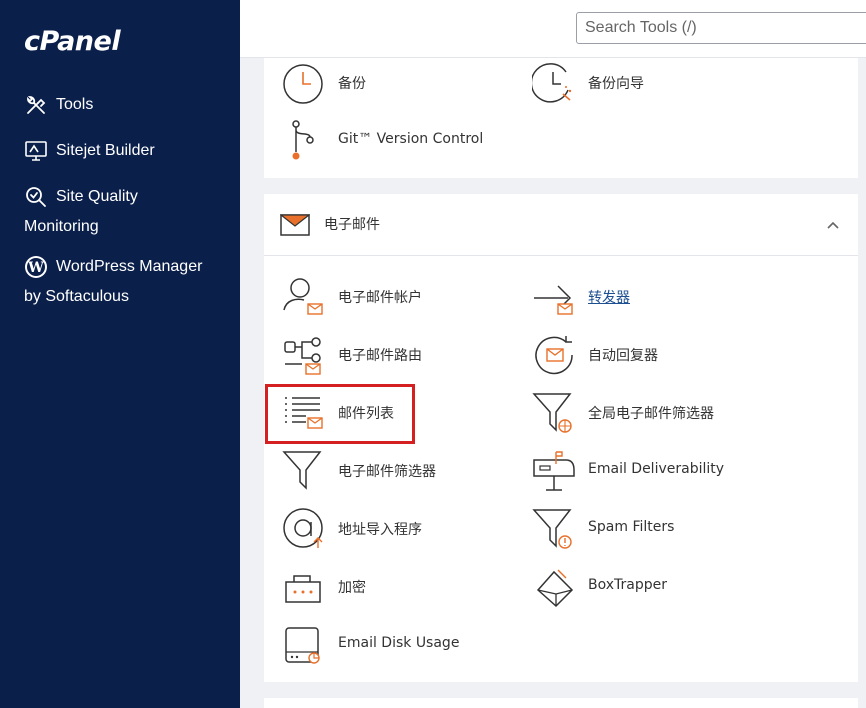 The height and width of the screenshot is (708, 866). I want to click on magnifier-icon, so click(36, 197).